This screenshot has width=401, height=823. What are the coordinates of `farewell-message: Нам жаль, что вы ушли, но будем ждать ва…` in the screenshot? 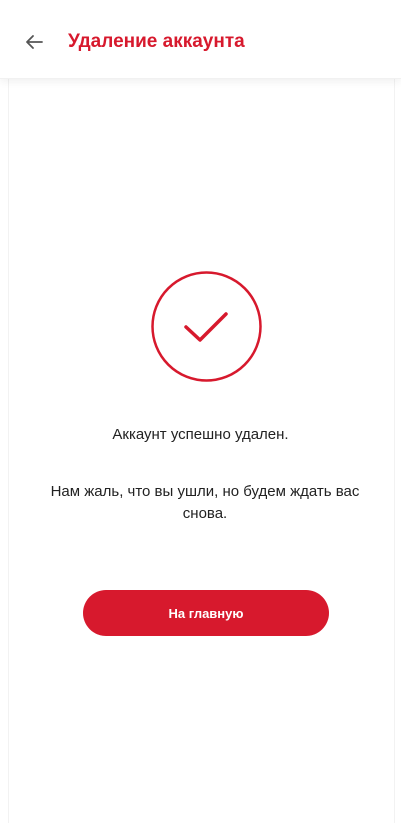 It's located at (205, 502).